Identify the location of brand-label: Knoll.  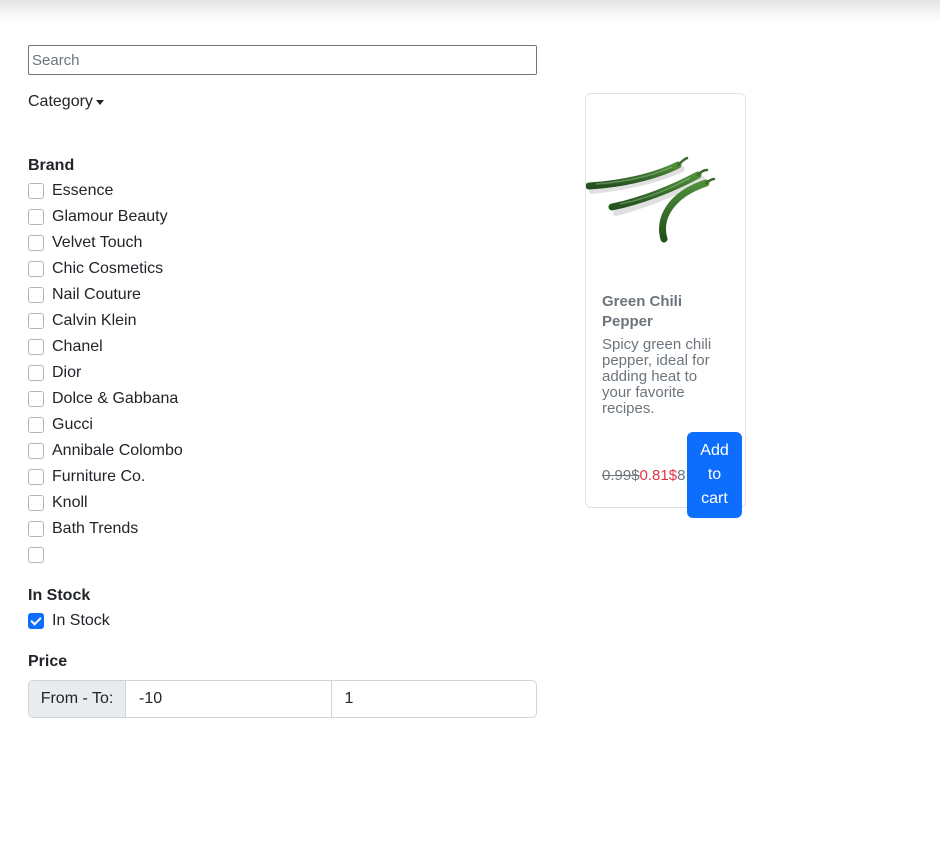
(70, 502).